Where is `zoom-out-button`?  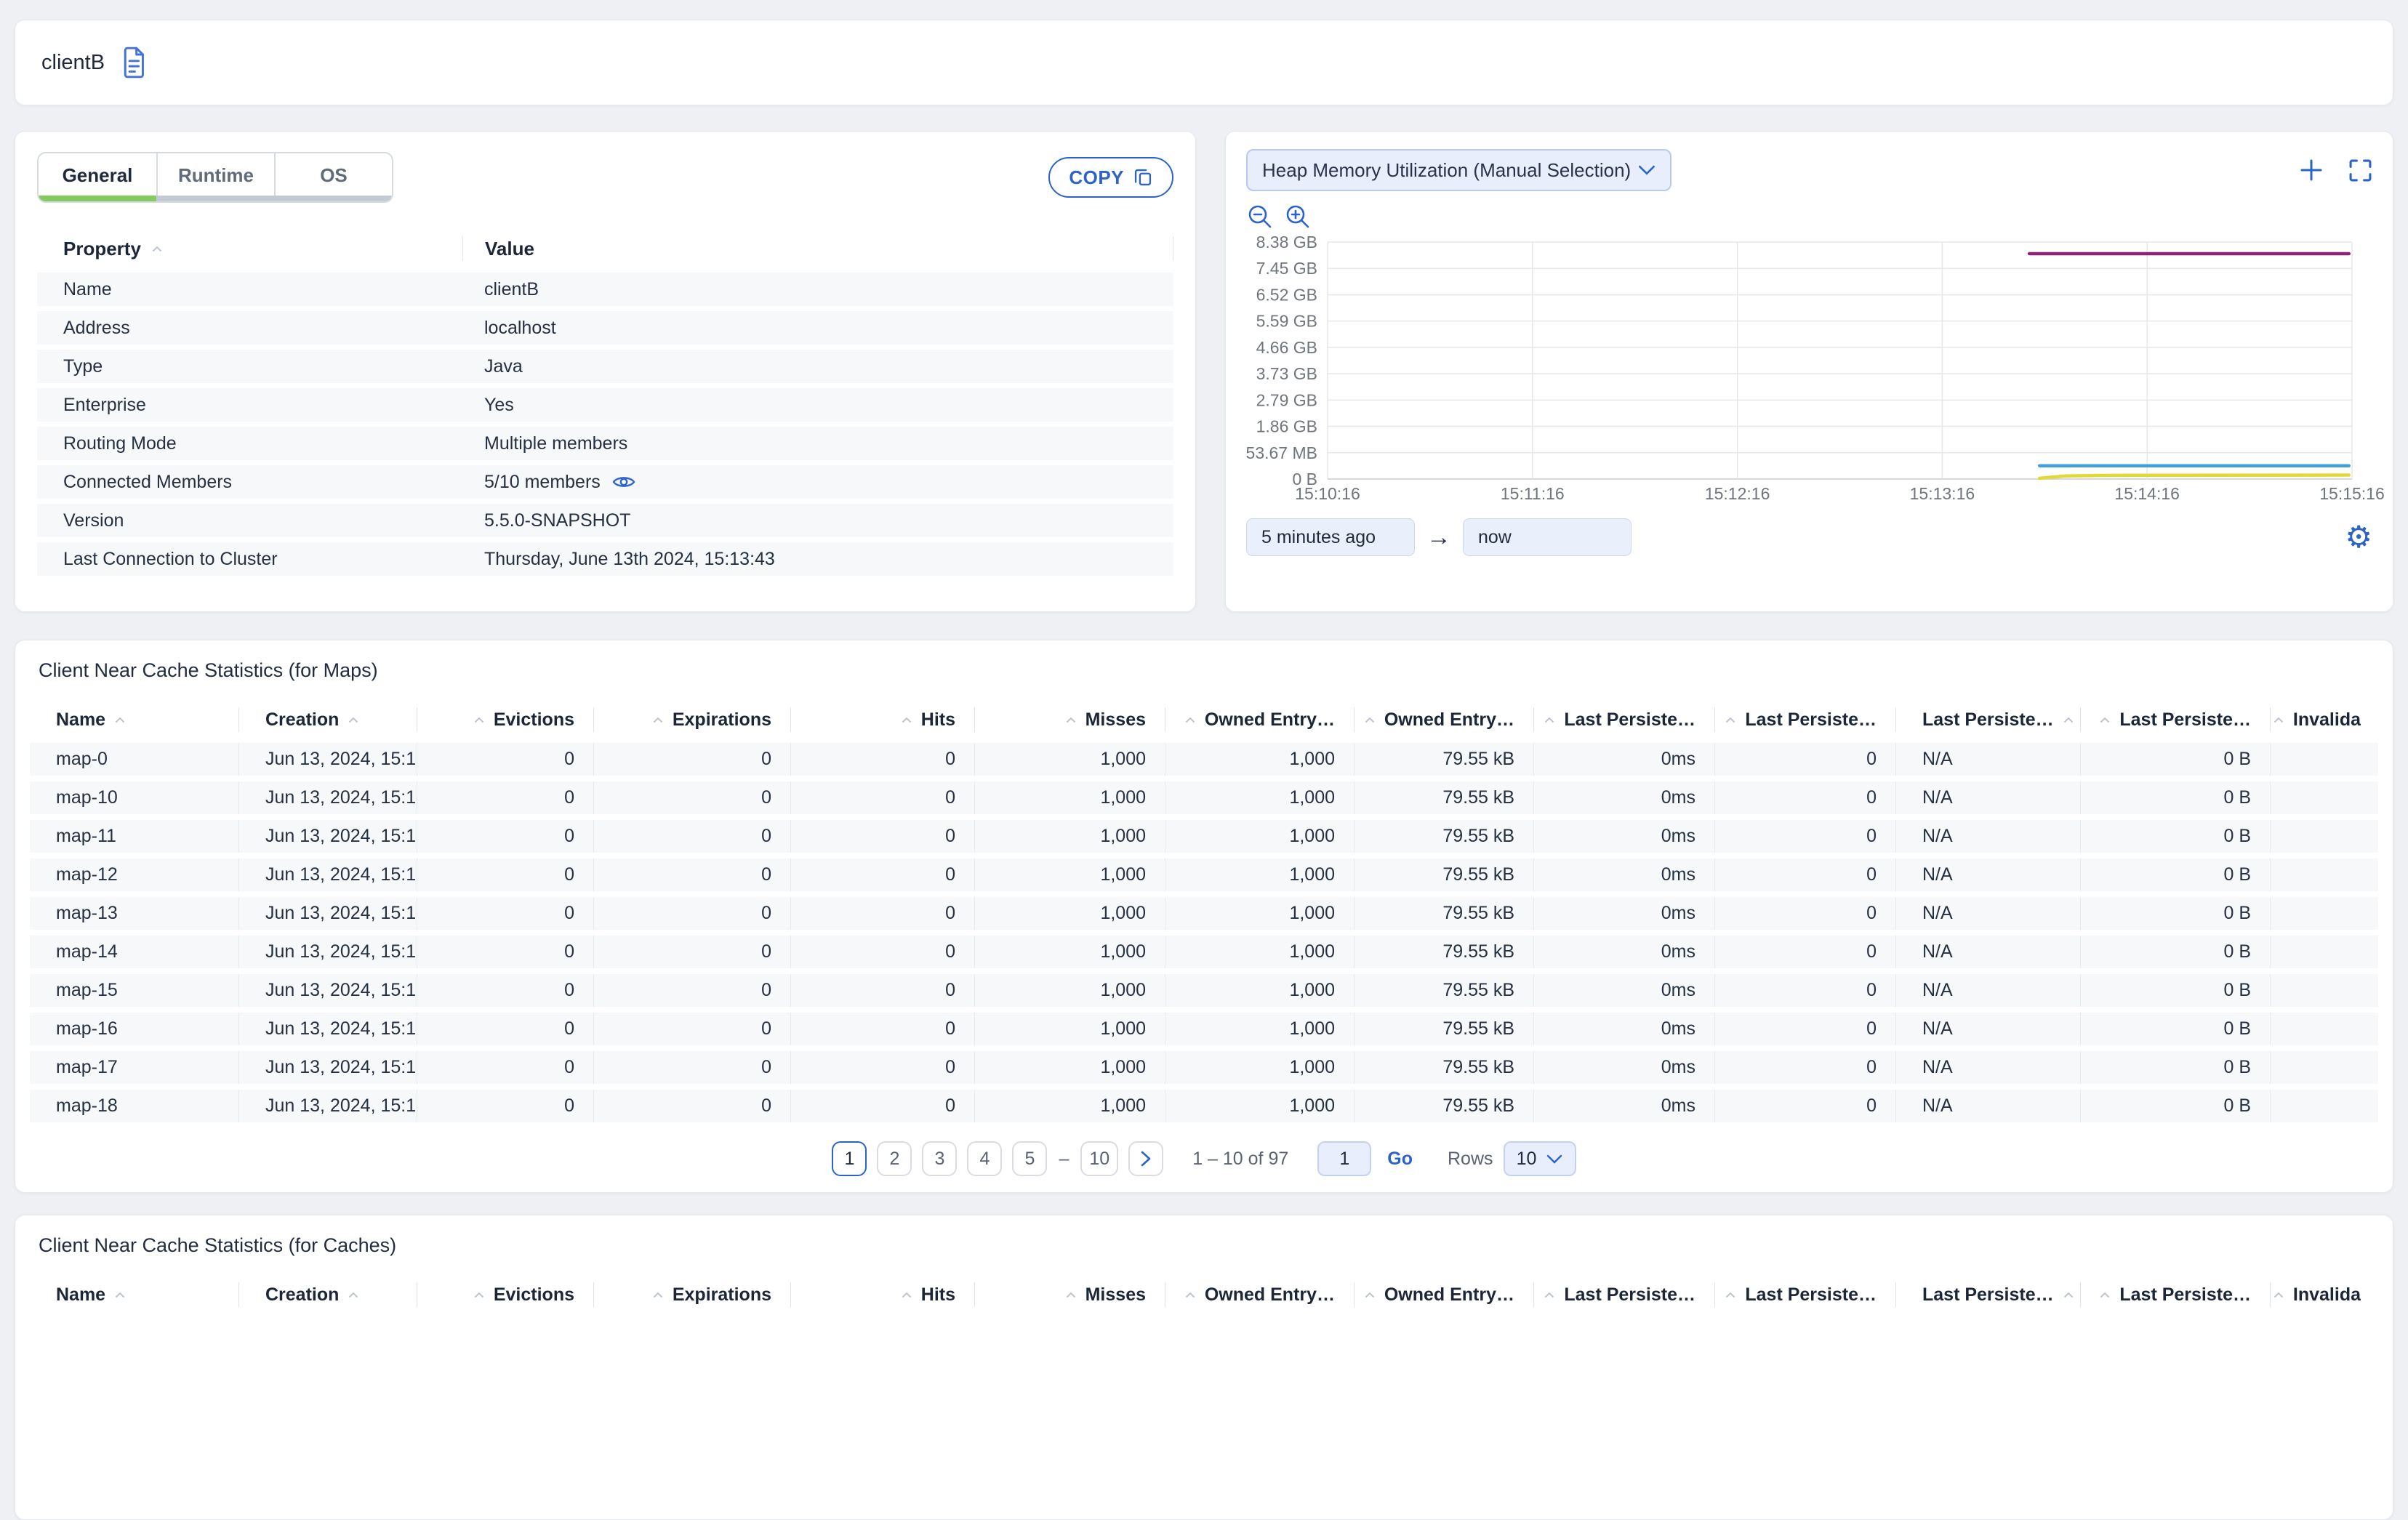
zoom-out-button is located at coordinates (1260, 216).